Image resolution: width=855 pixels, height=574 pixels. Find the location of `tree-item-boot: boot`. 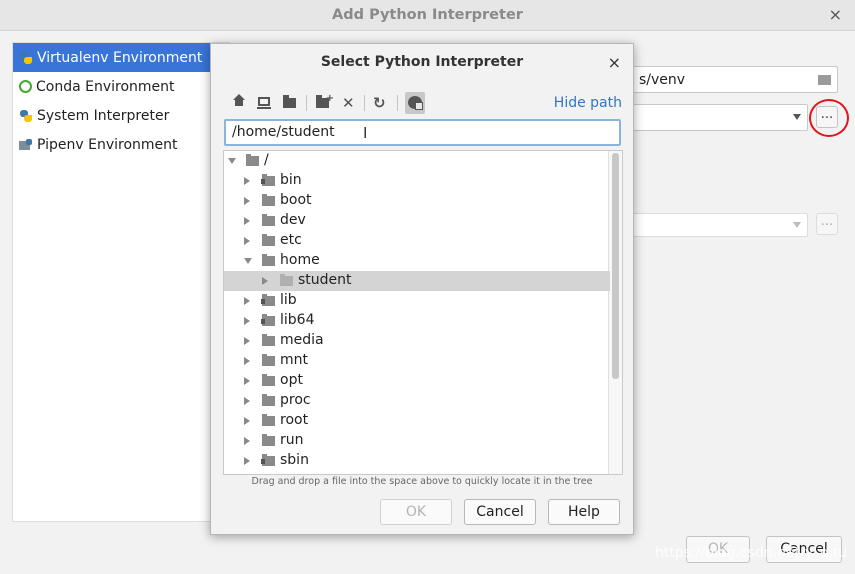

tree-item-boot: boot is located at coordinates (417, 201).